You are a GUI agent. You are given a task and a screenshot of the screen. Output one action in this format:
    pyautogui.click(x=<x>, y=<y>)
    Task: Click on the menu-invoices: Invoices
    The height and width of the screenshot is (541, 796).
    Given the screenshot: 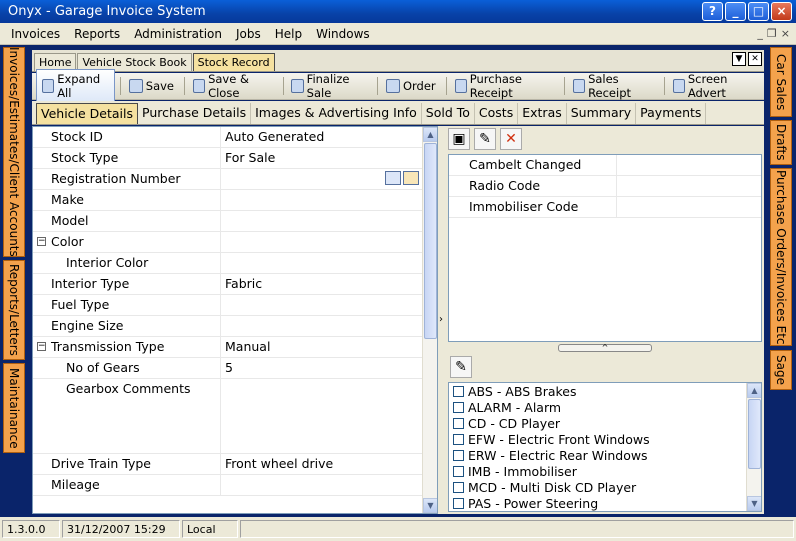 What is the action you would take?
    pyautogui.click(x=35, y=34)
    